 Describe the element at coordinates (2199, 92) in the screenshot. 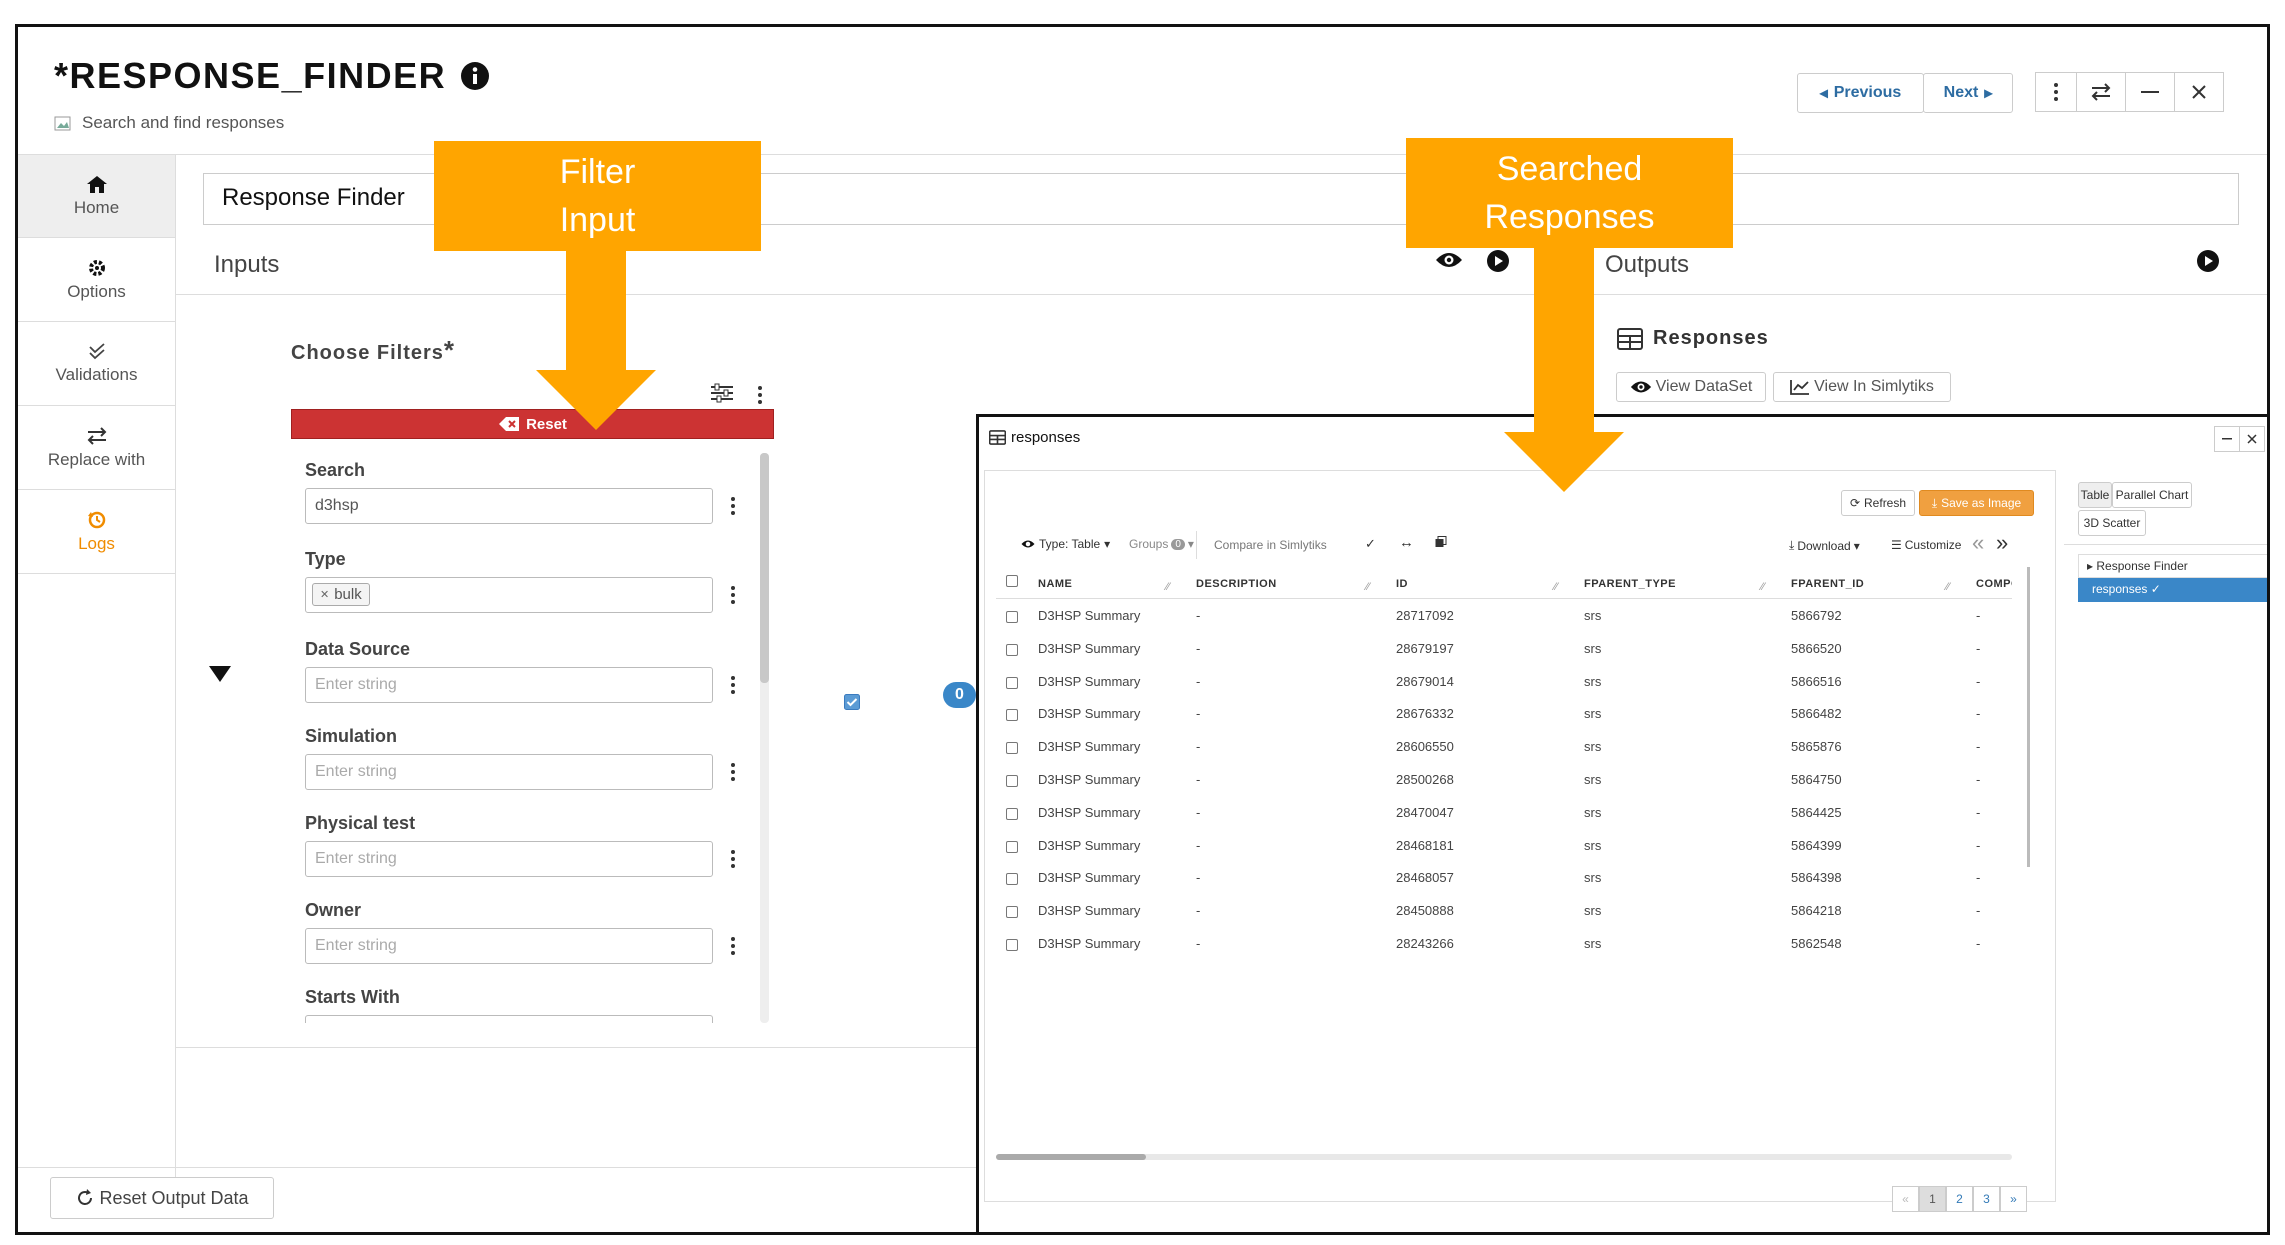

I see `close-button` at that location.